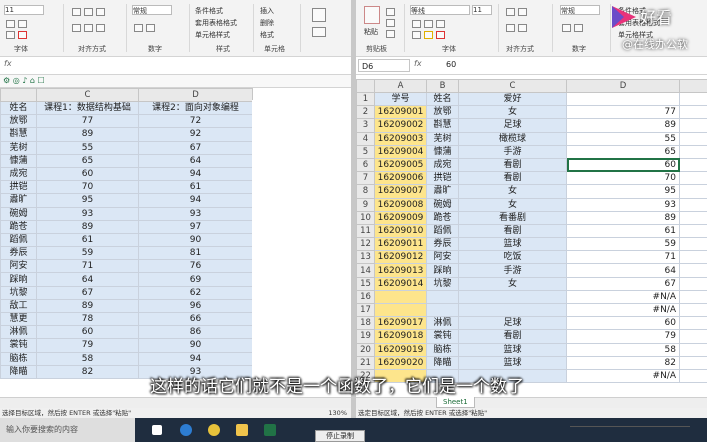  I want to click on number-format-box: 常规, so click(152, 10).